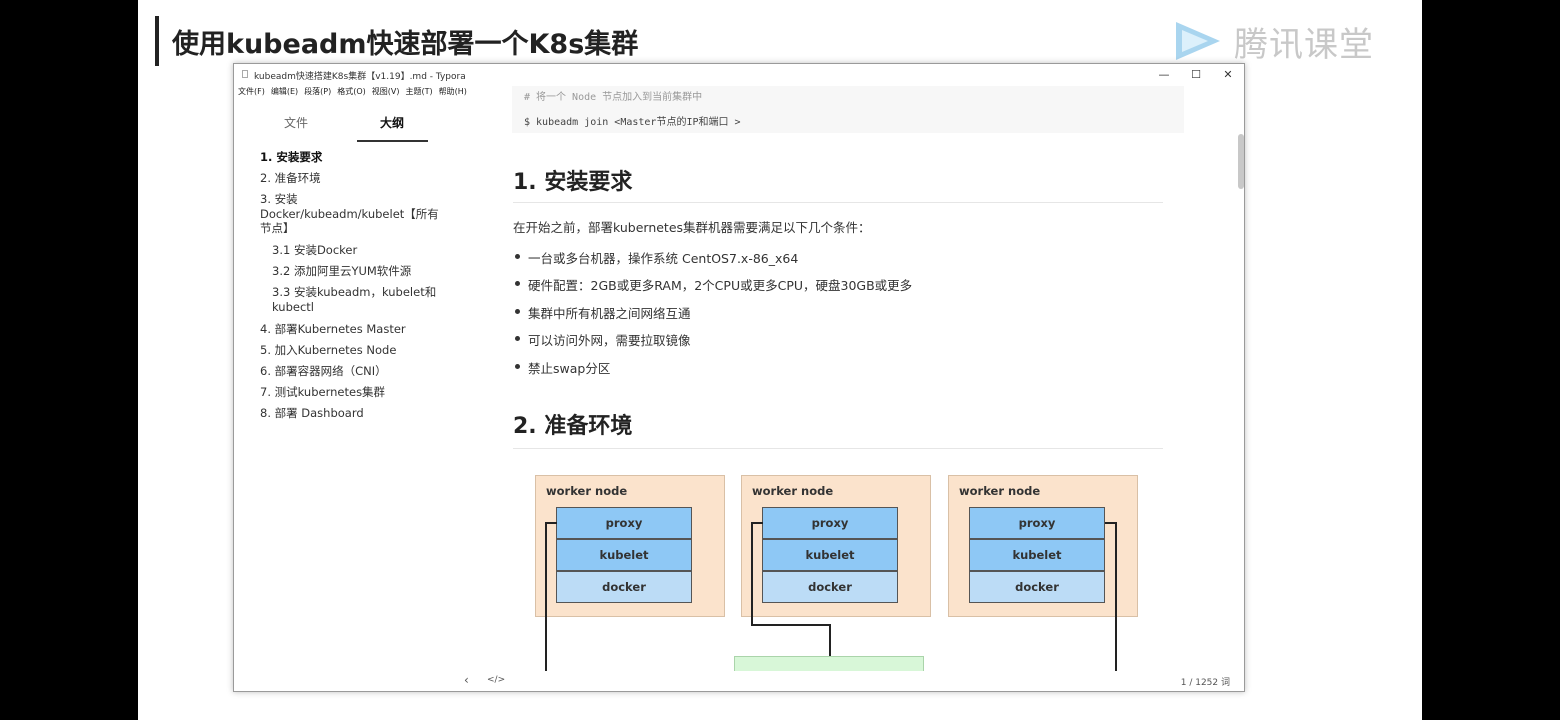  I want to click on outline-item: 7. 测试kubernetes集群, so click(350, 392).